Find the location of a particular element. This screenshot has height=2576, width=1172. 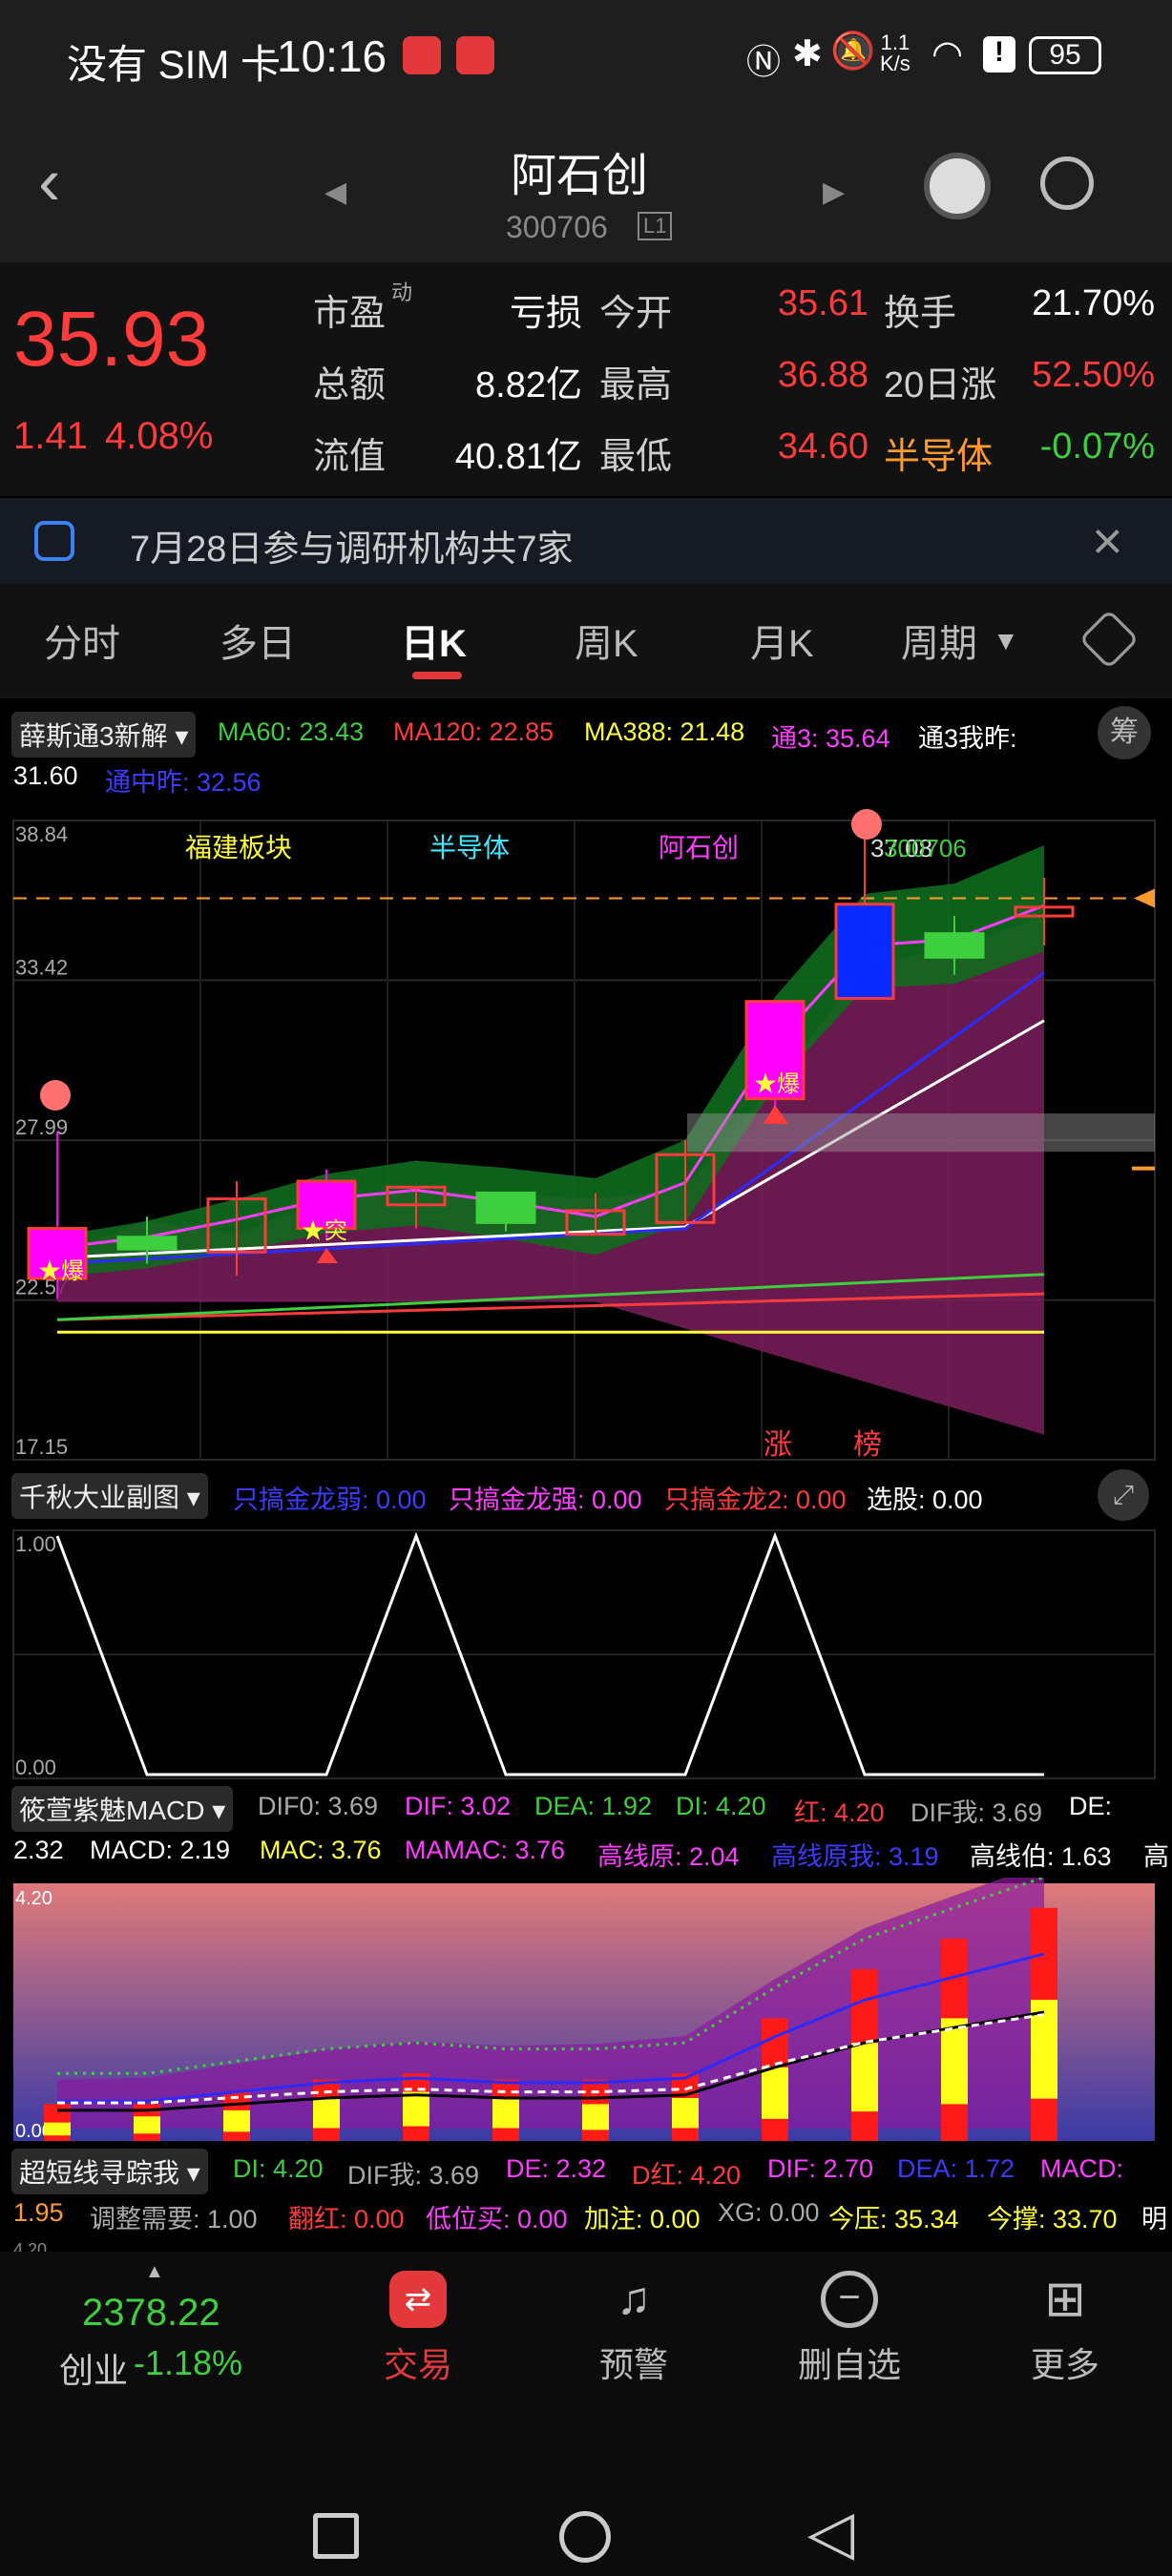

sub-indicator-selector: 千秋大业副图 ▾ is located at coordinates (110, 1496).